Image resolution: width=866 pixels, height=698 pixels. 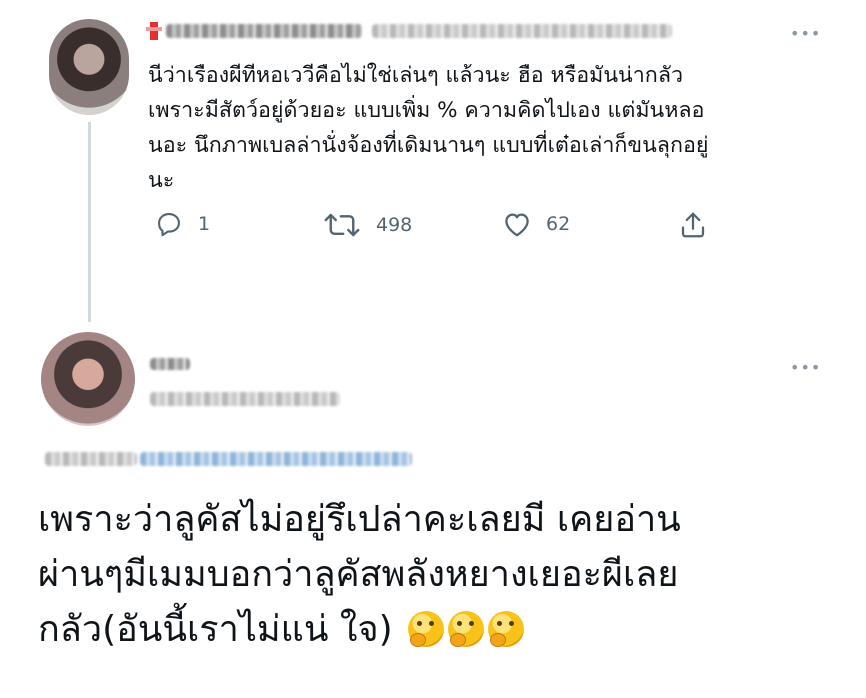 What do you see at coordinates (89, 222) in the screenshot?
I see `thread-line` at bounding box center [89, 222].